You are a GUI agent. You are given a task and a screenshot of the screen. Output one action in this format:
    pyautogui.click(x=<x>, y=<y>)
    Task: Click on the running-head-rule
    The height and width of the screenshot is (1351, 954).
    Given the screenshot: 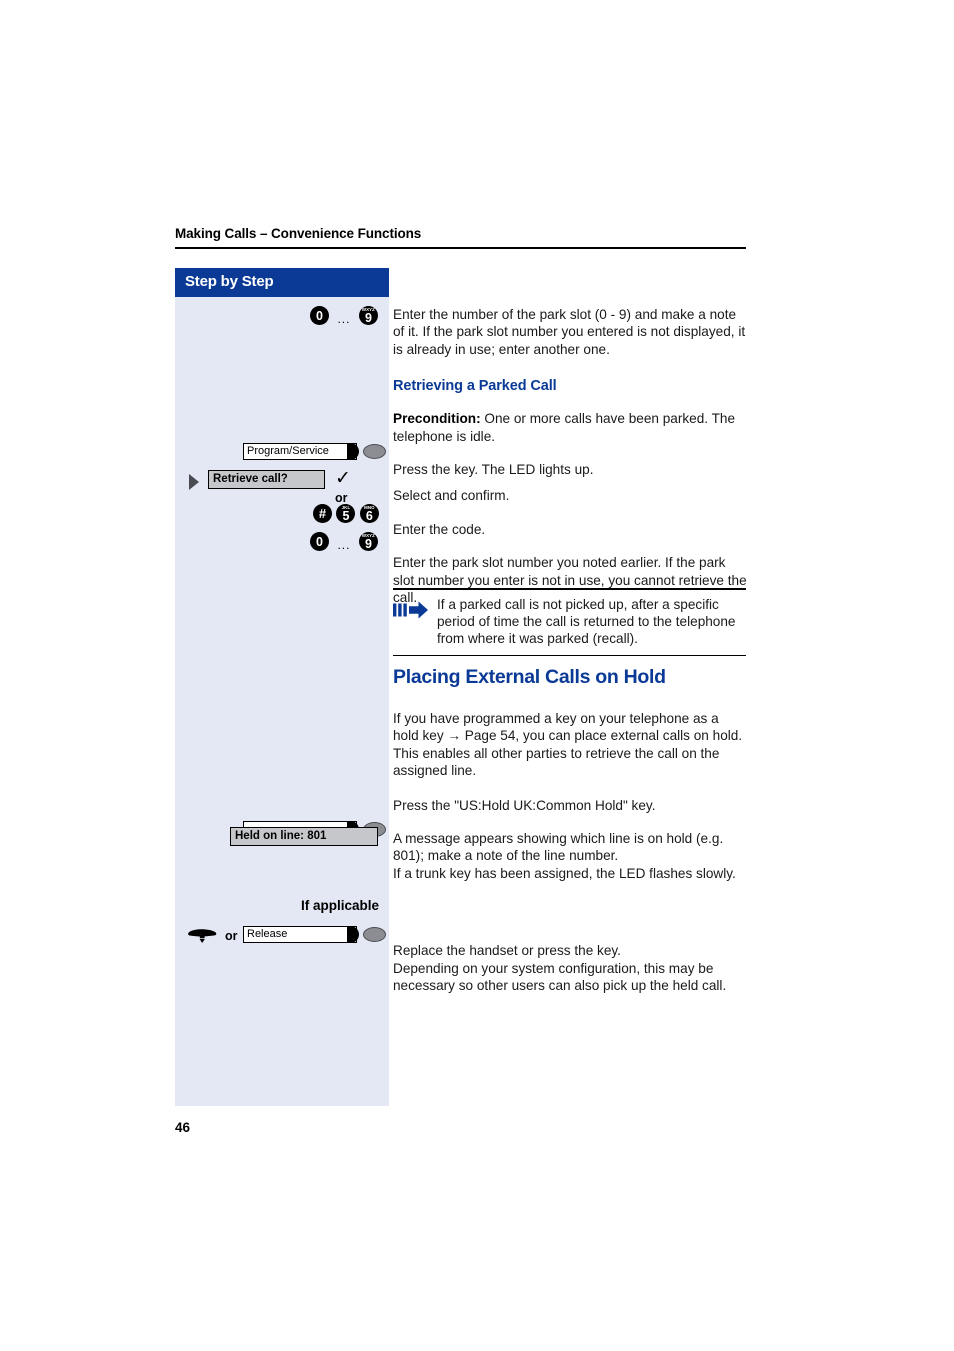 What is the action you would take?
    pyautogui.click(x=460, y=248)
    